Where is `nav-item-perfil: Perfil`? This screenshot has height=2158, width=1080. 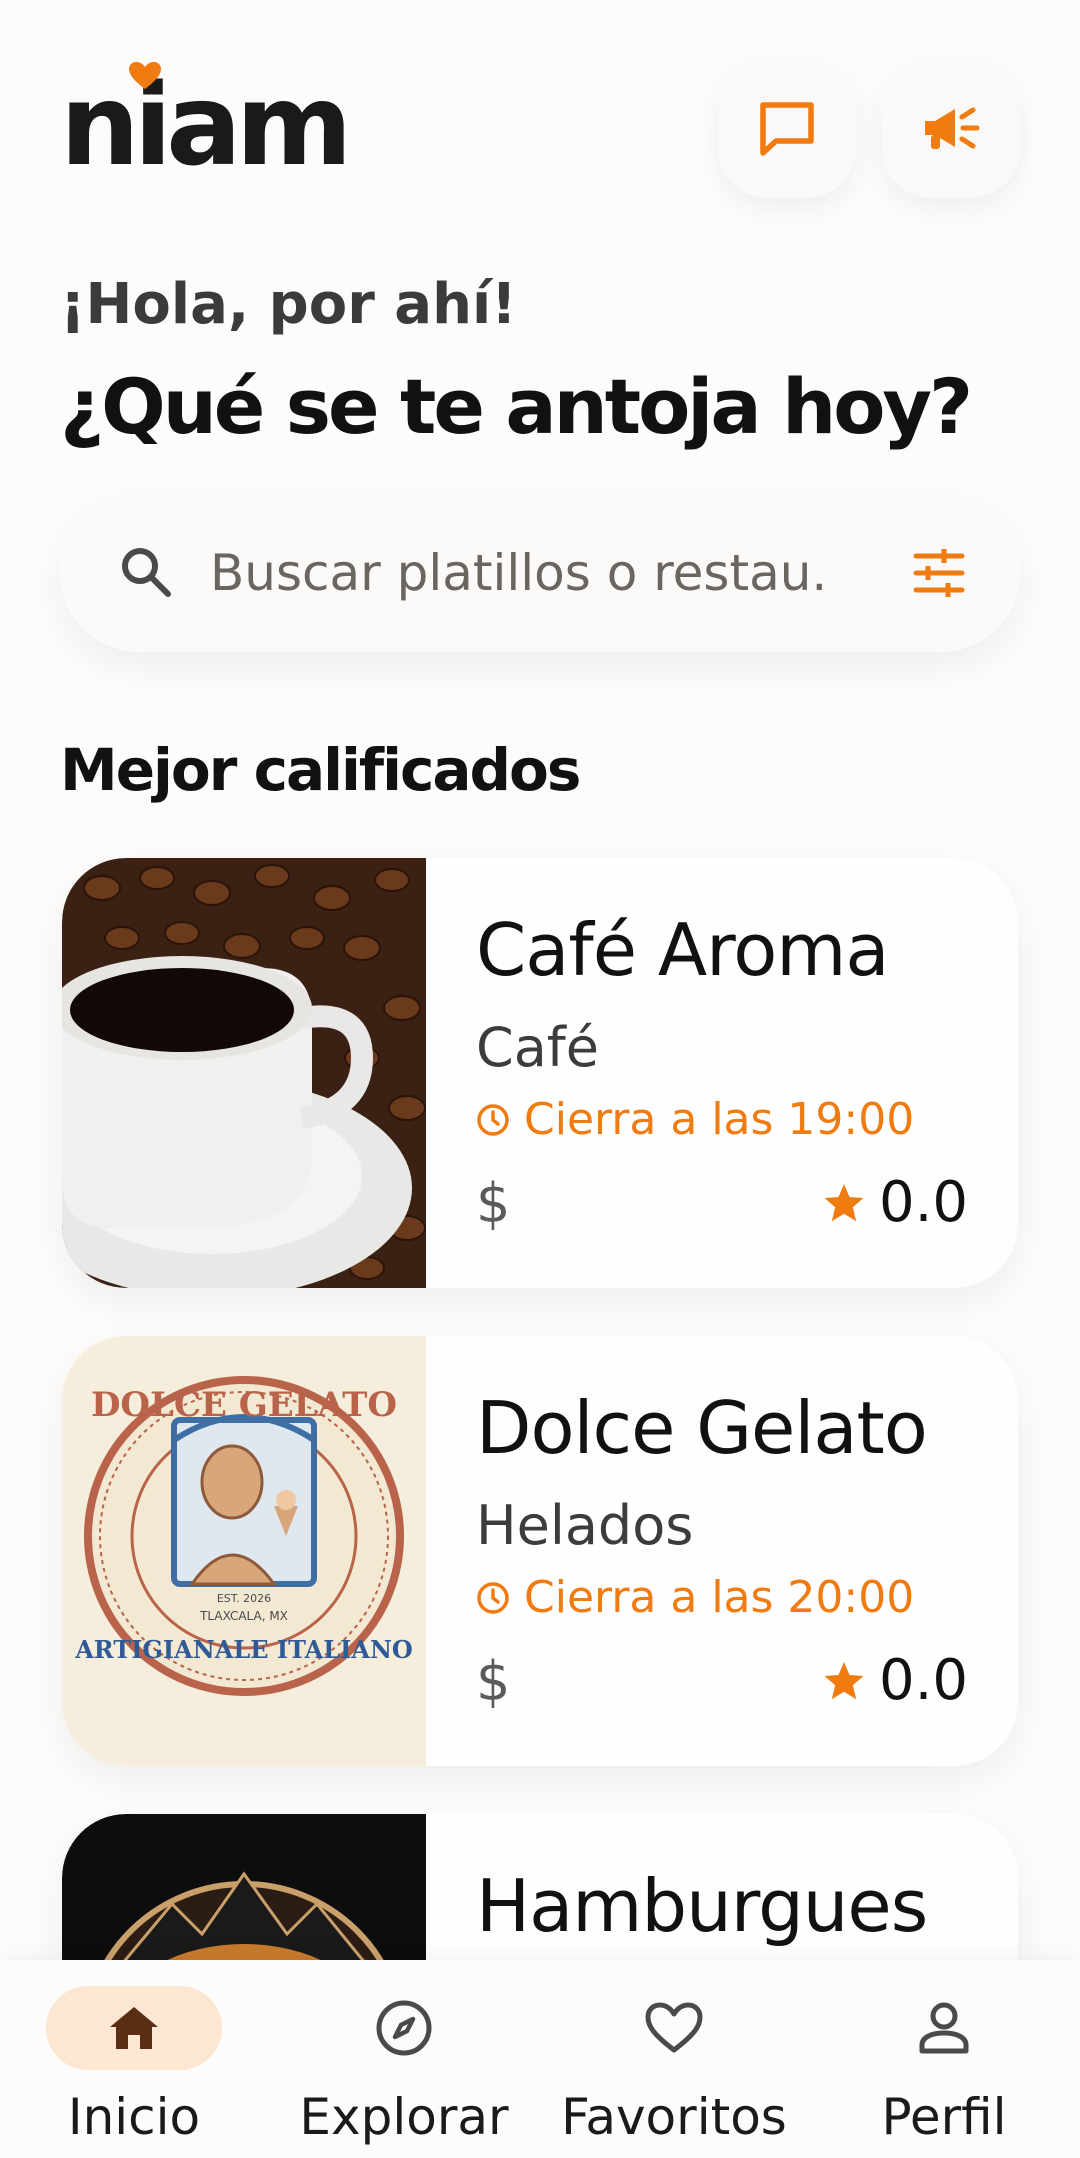 nav-item-perfil: Perfil is located at coordinates (944, 2066).